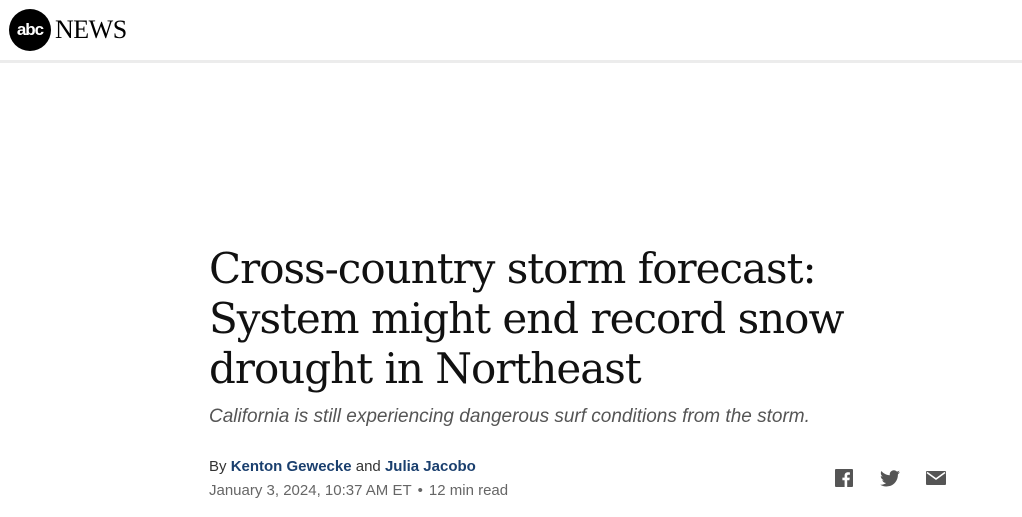  What do you see at coordinates (218, 466) in the screenshot?
I see `byline-prefix: By` at bounding box center [218, 466].